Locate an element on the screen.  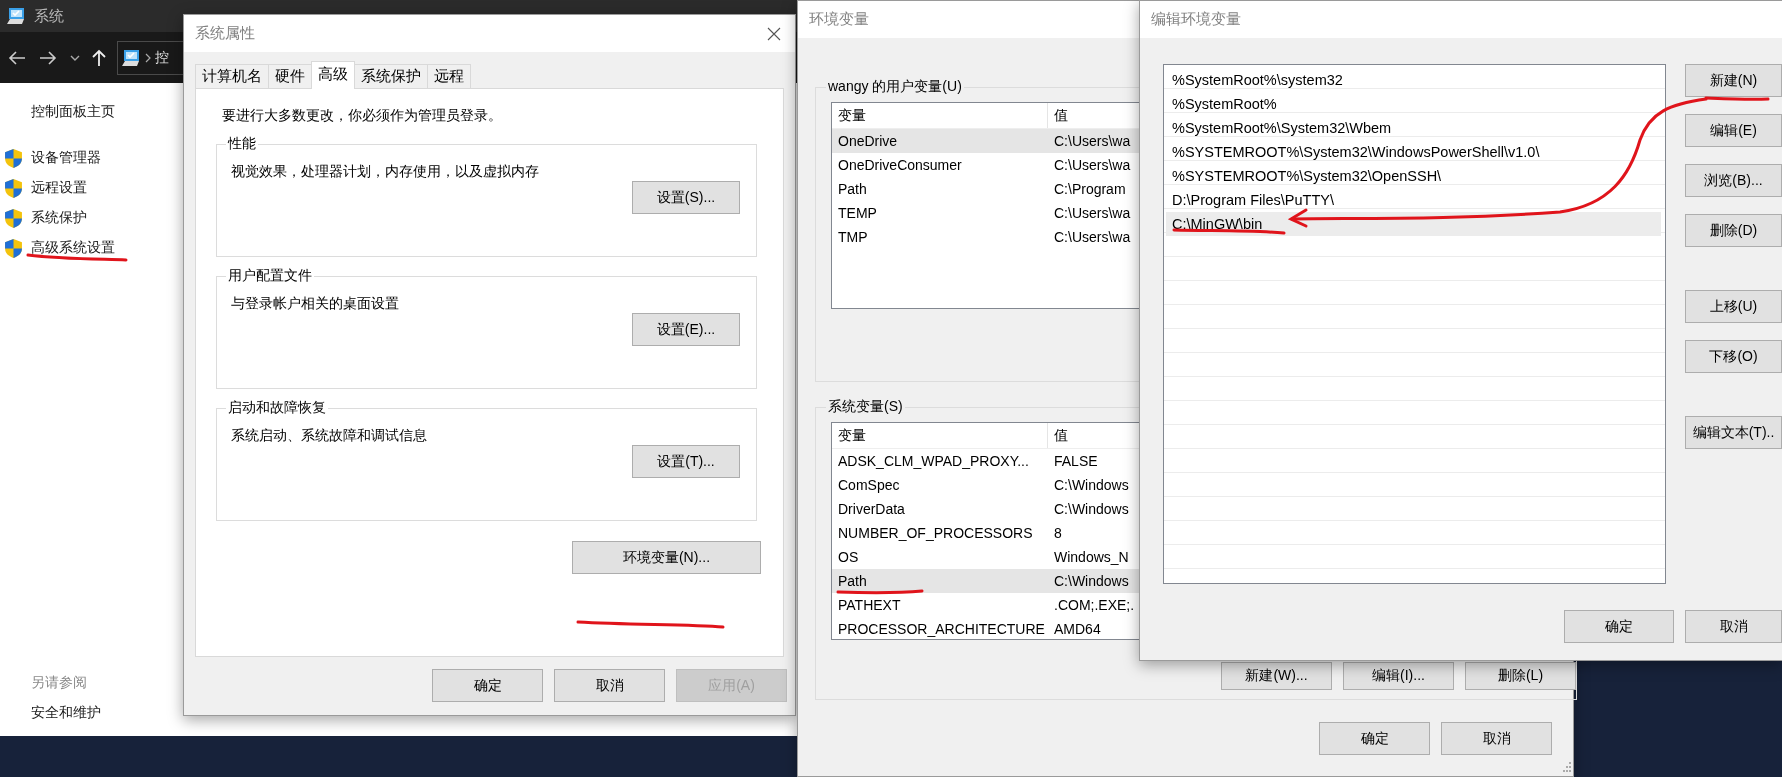
sidebar-link: 安全和维护 is located at coordinates (66, 713).